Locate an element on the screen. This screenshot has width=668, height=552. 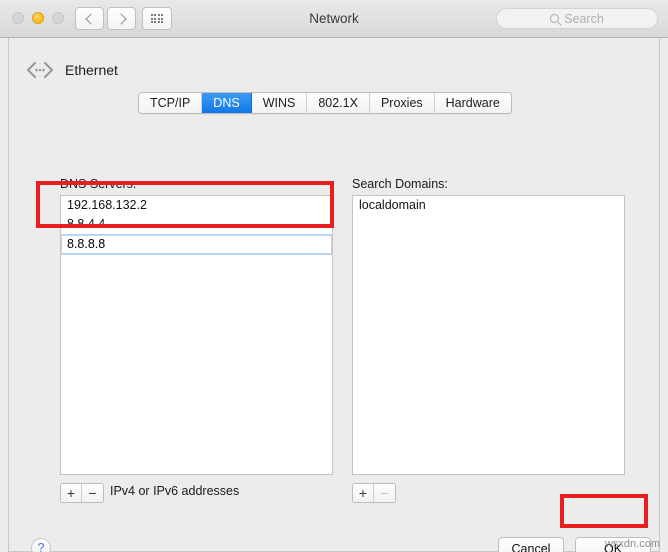
help-button: ? is located at coordinates (41, 545).